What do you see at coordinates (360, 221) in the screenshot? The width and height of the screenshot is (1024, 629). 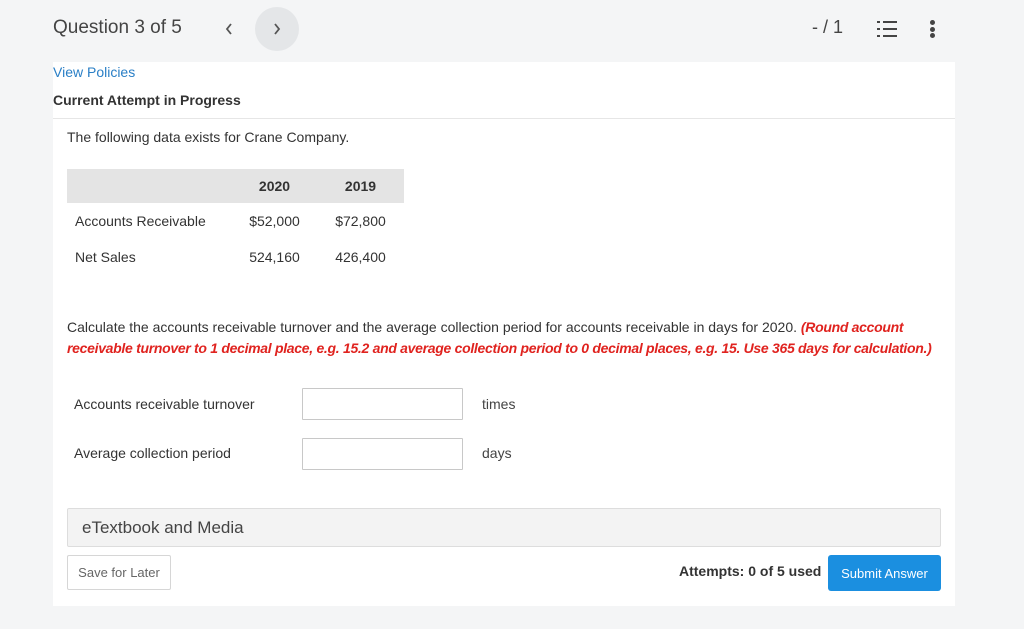 I see `table-cell: $72,800` at bounding box center [360, 221].